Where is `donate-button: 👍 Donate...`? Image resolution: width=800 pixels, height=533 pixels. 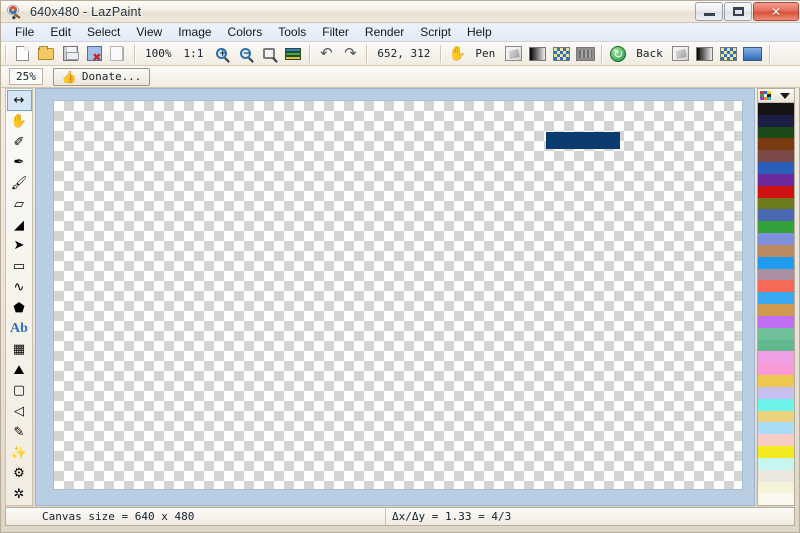 donate-button: 👍 Donate... is located at coordinates (101, 76).